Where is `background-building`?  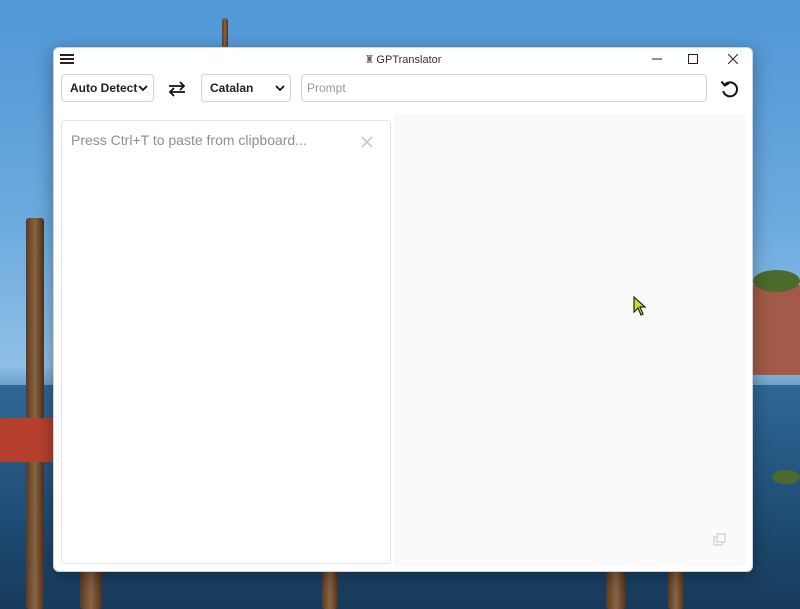
background-building is located at coordinates (776, 330).